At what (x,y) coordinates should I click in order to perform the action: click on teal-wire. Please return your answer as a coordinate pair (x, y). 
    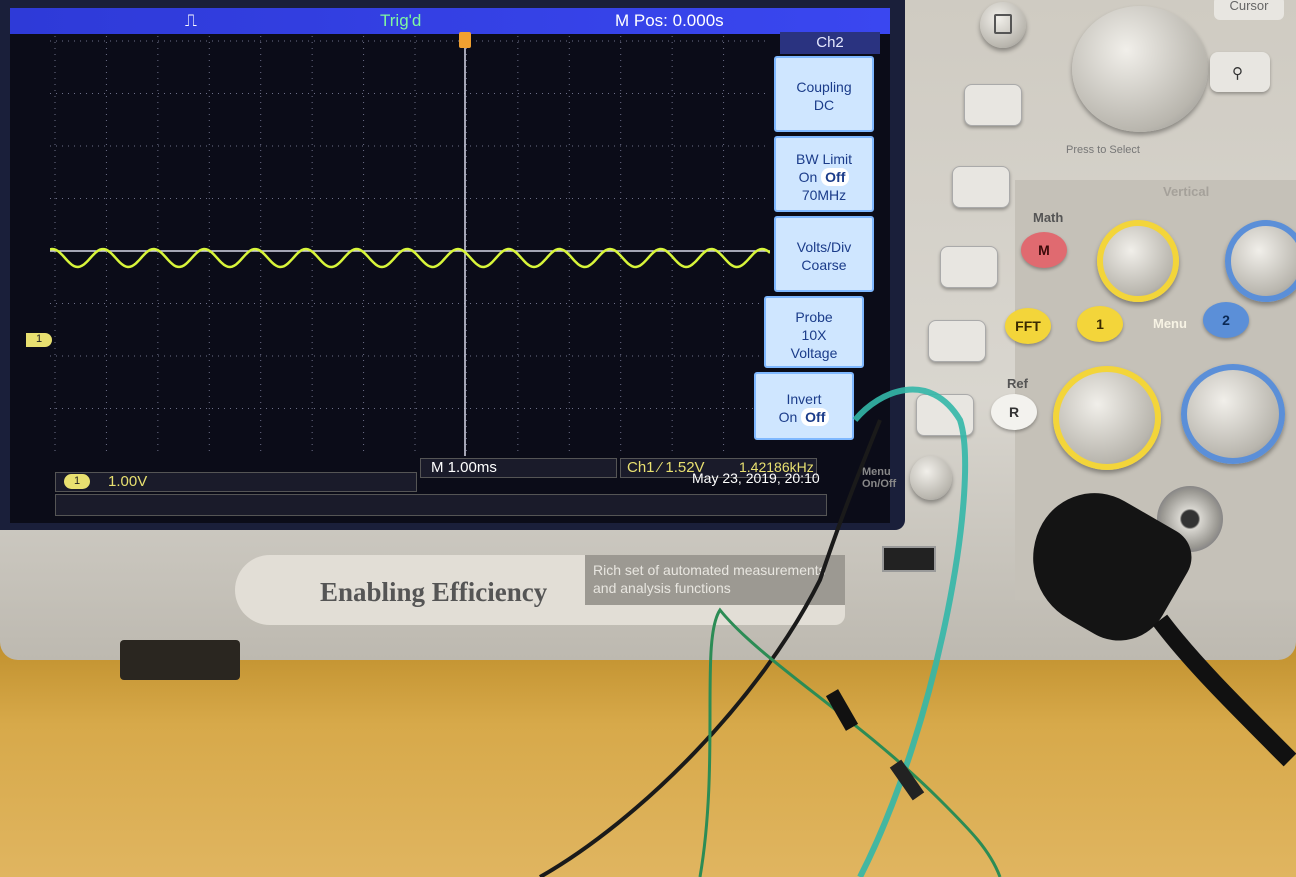
    Looking at the image, I should click on (910, 631).